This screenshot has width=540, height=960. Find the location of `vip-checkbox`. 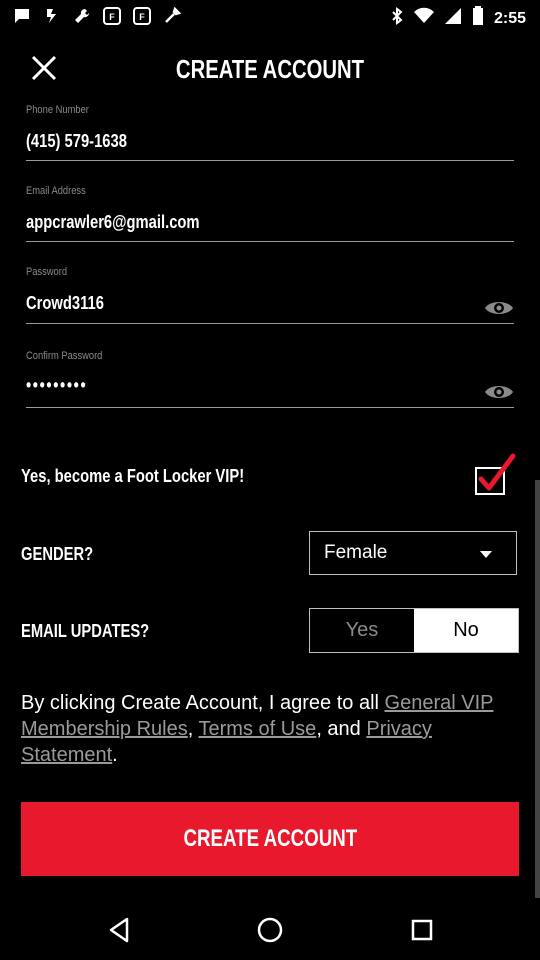

vip-checkbox is located at coordinates (496, 475).